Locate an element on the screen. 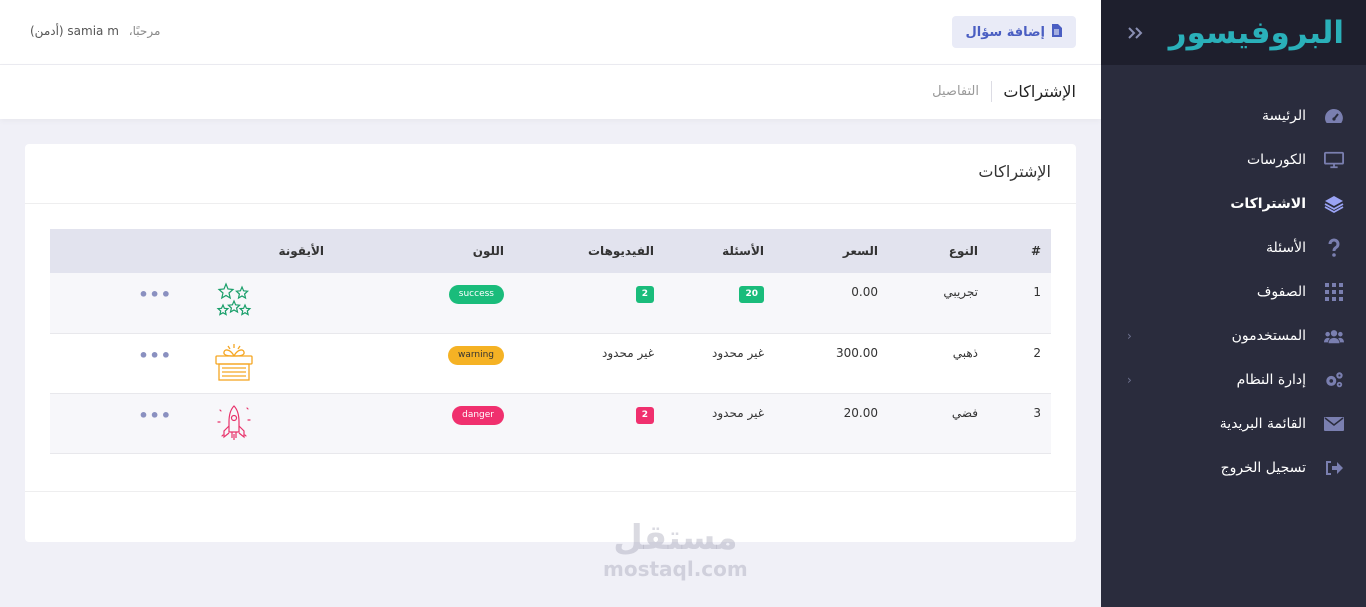 The height and width of the screenshot is (607, 1366). sidebar-item-label: المستخدمون is located at coordinates (1268, 336).